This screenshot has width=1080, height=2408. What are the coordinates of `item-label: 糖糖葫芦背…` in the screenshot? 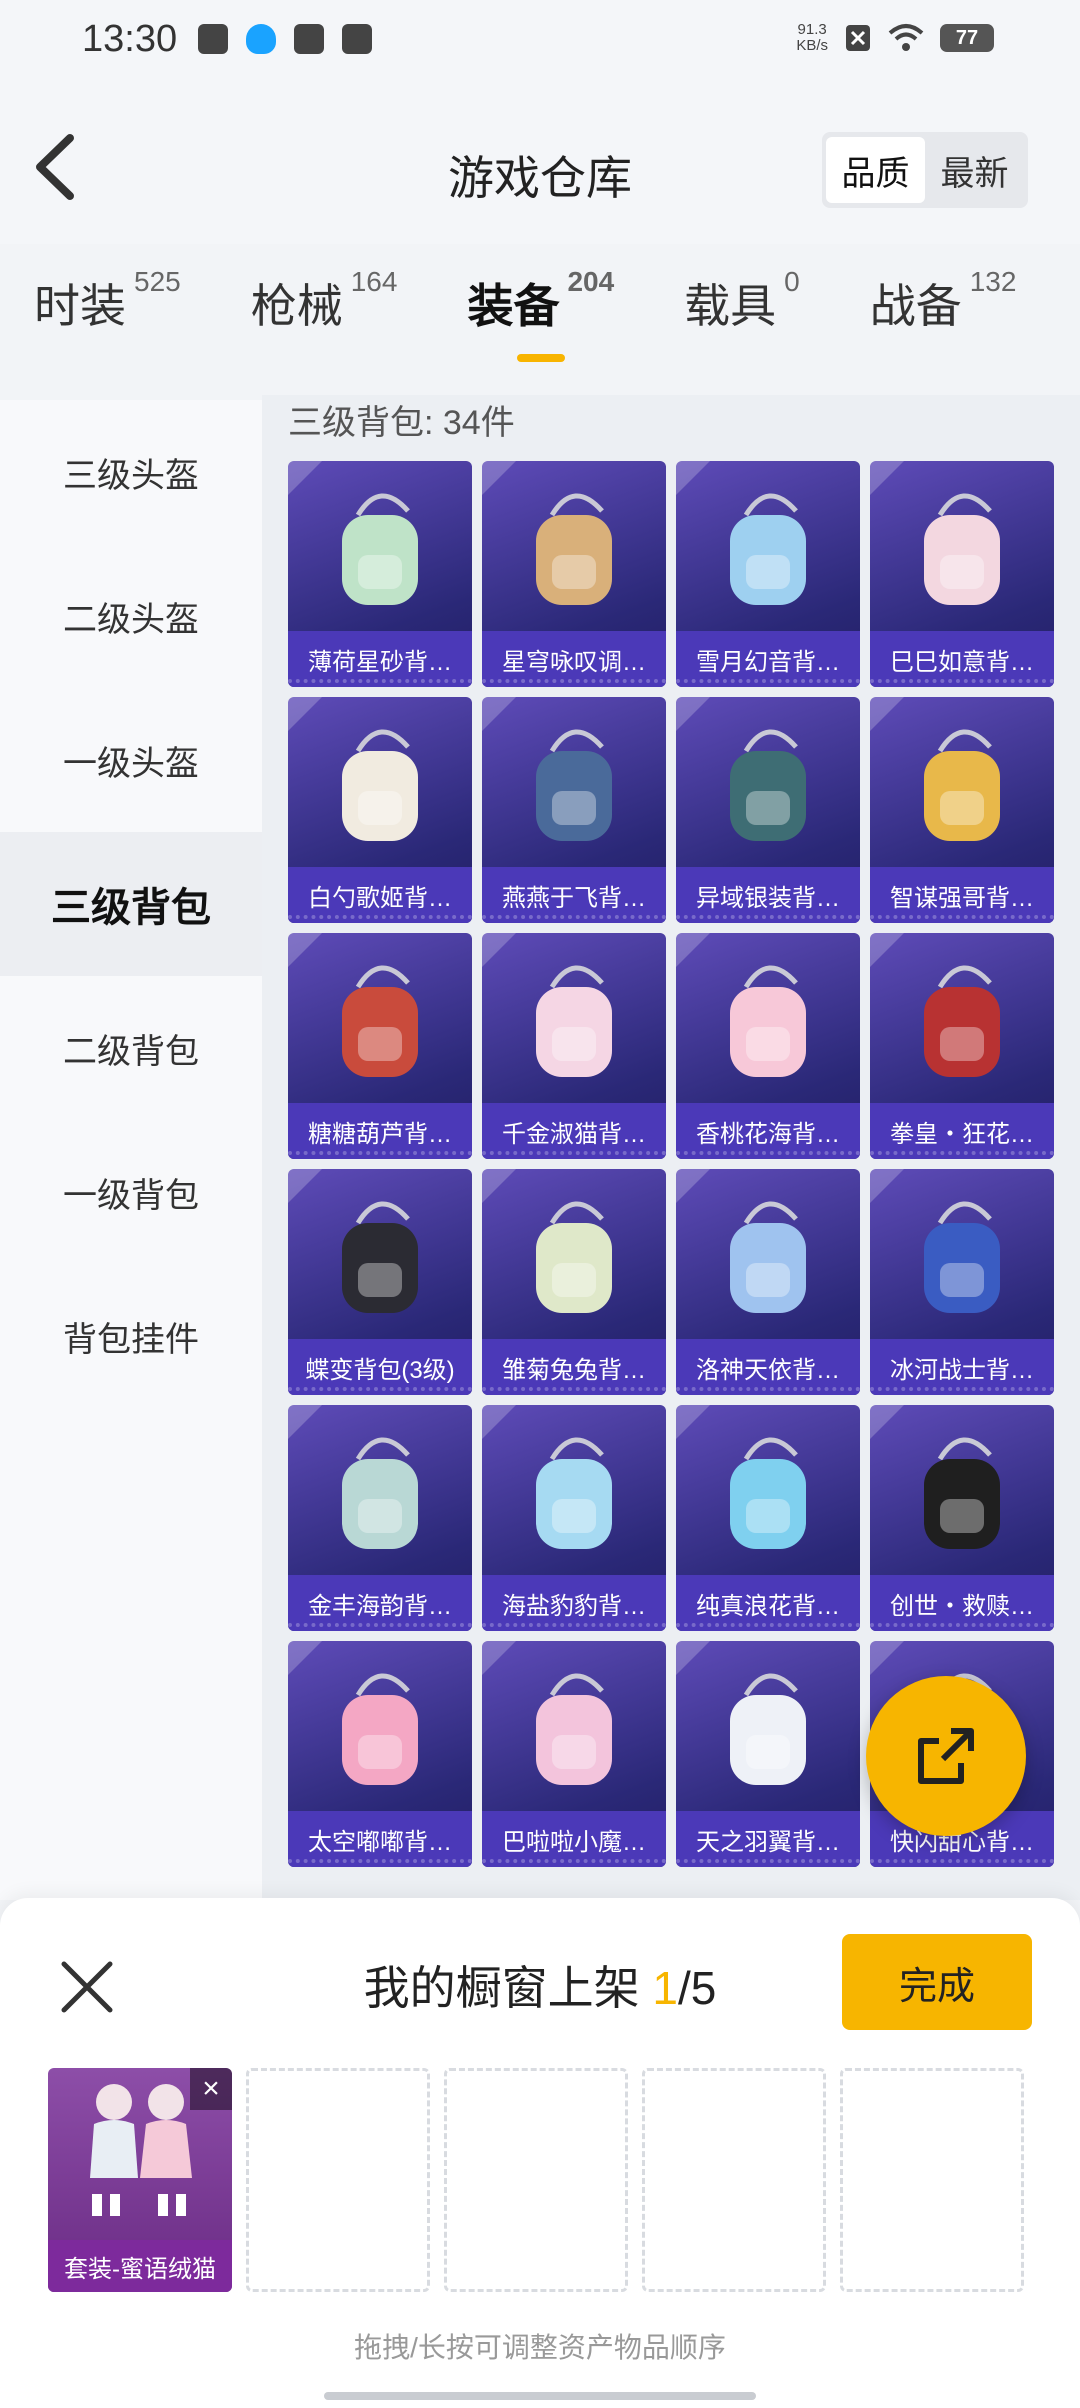 It's located at (380, 1131).